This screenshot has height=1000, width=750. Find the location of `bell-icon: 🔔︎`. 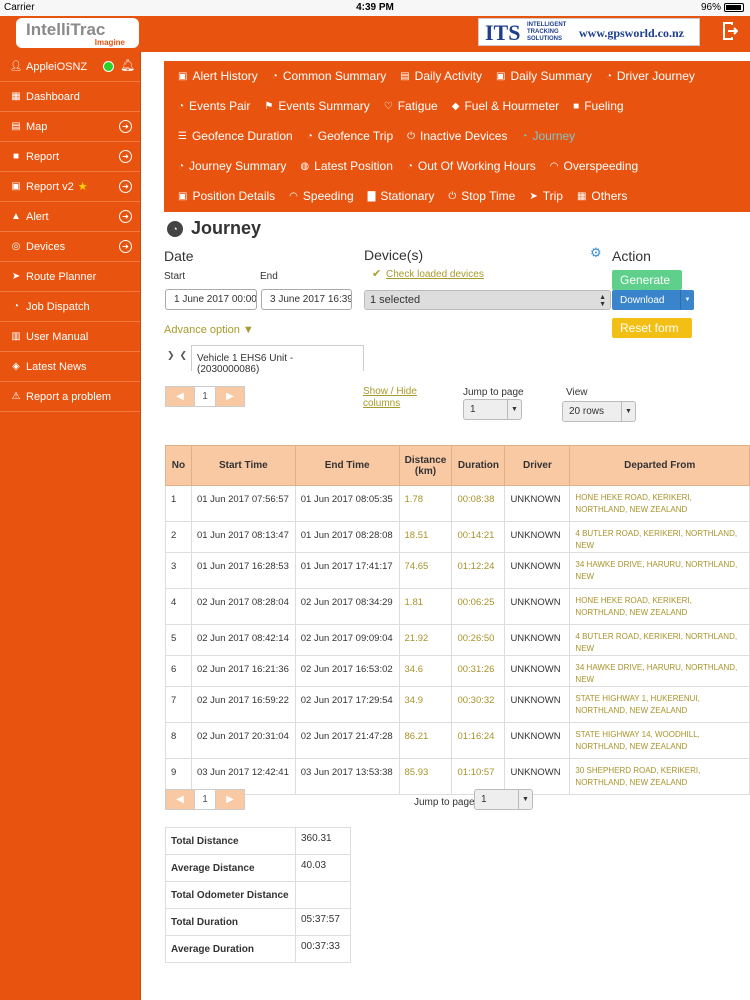

bell-icon: 🔔︎ is located at coordinates (127, 65).